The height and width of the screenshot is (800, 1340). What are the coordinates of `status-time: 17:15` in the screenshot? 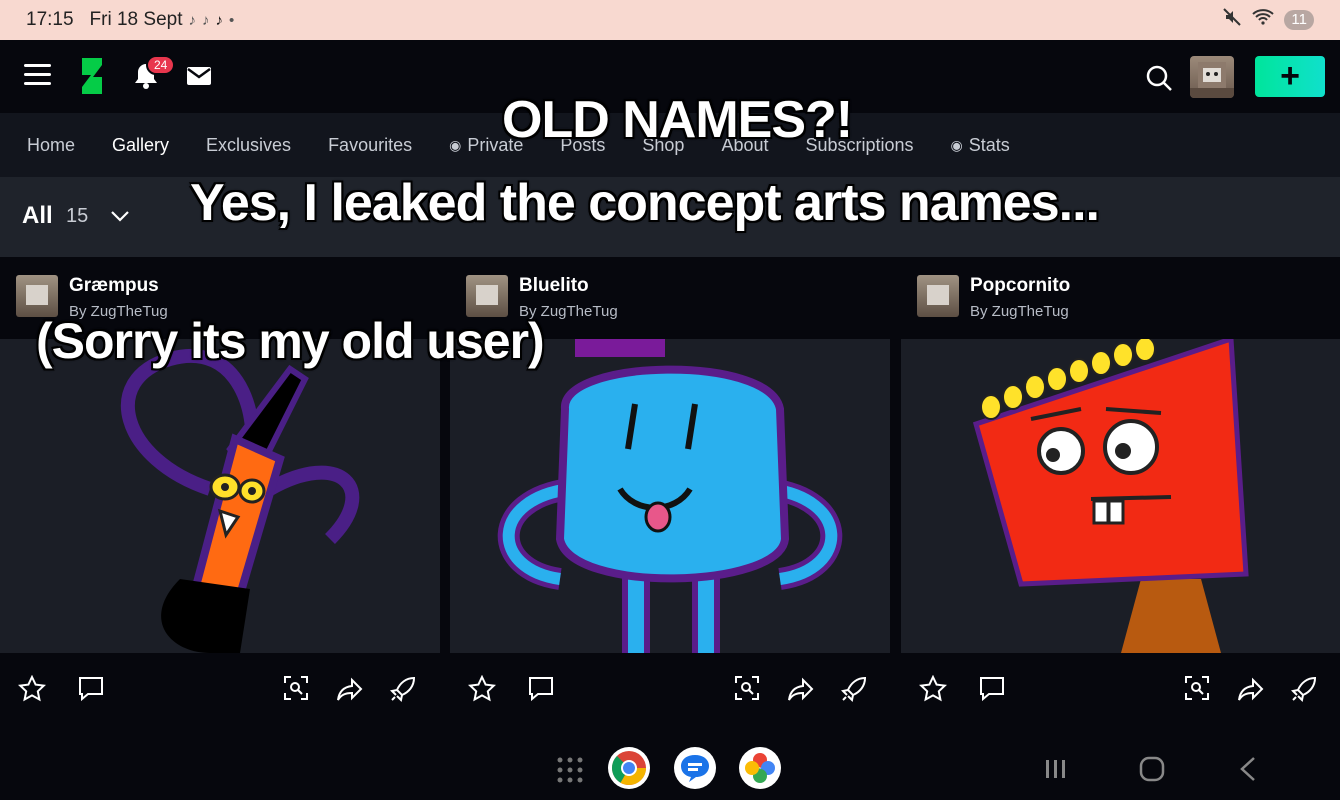 It's located at (50, 19).